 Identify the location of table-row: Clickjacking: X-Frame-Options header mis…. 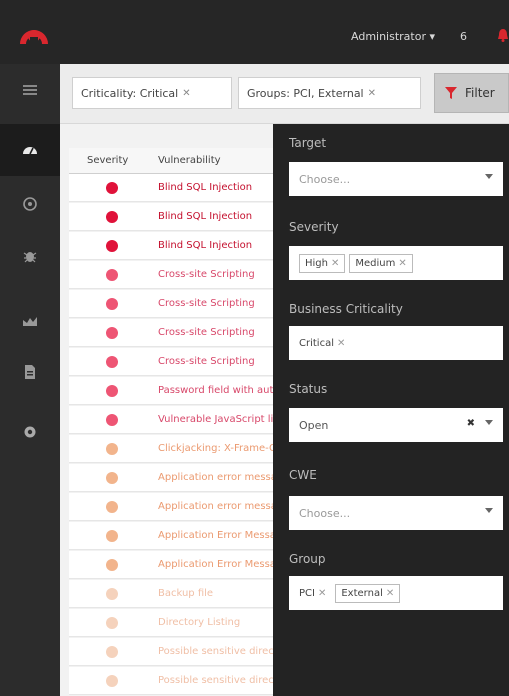
(171, 449).